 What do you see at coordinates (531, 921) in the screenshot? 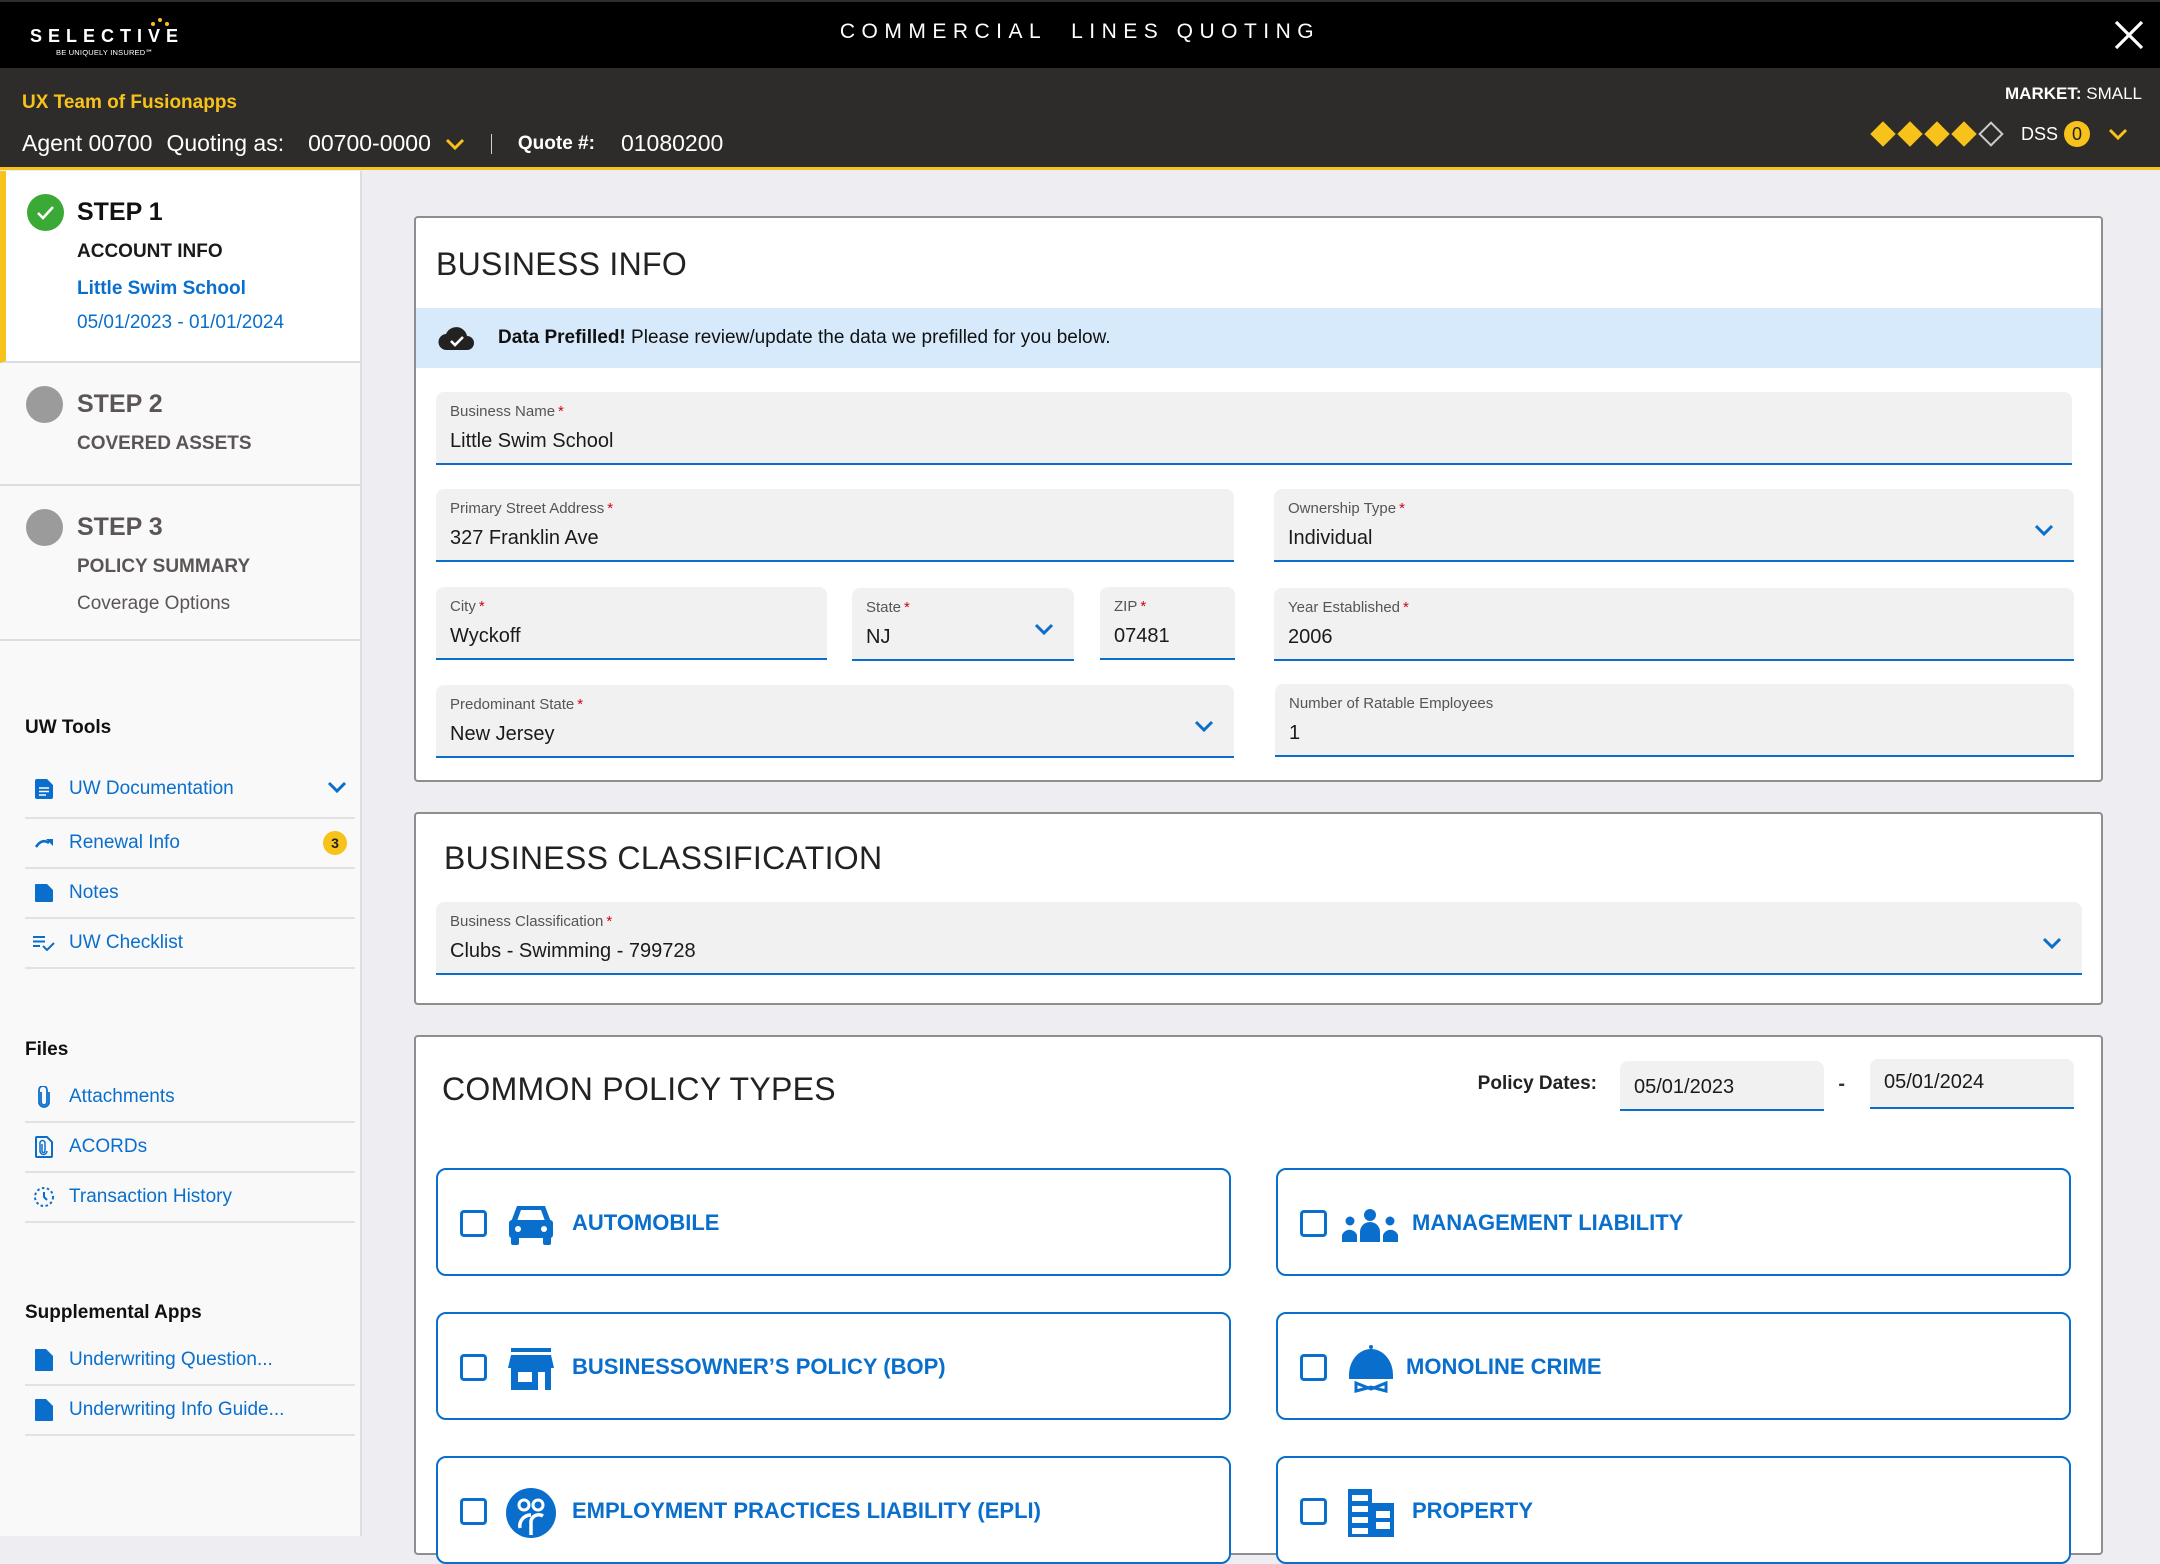
I see `field-label: Business Classification *` at bounding box center [531, 921].